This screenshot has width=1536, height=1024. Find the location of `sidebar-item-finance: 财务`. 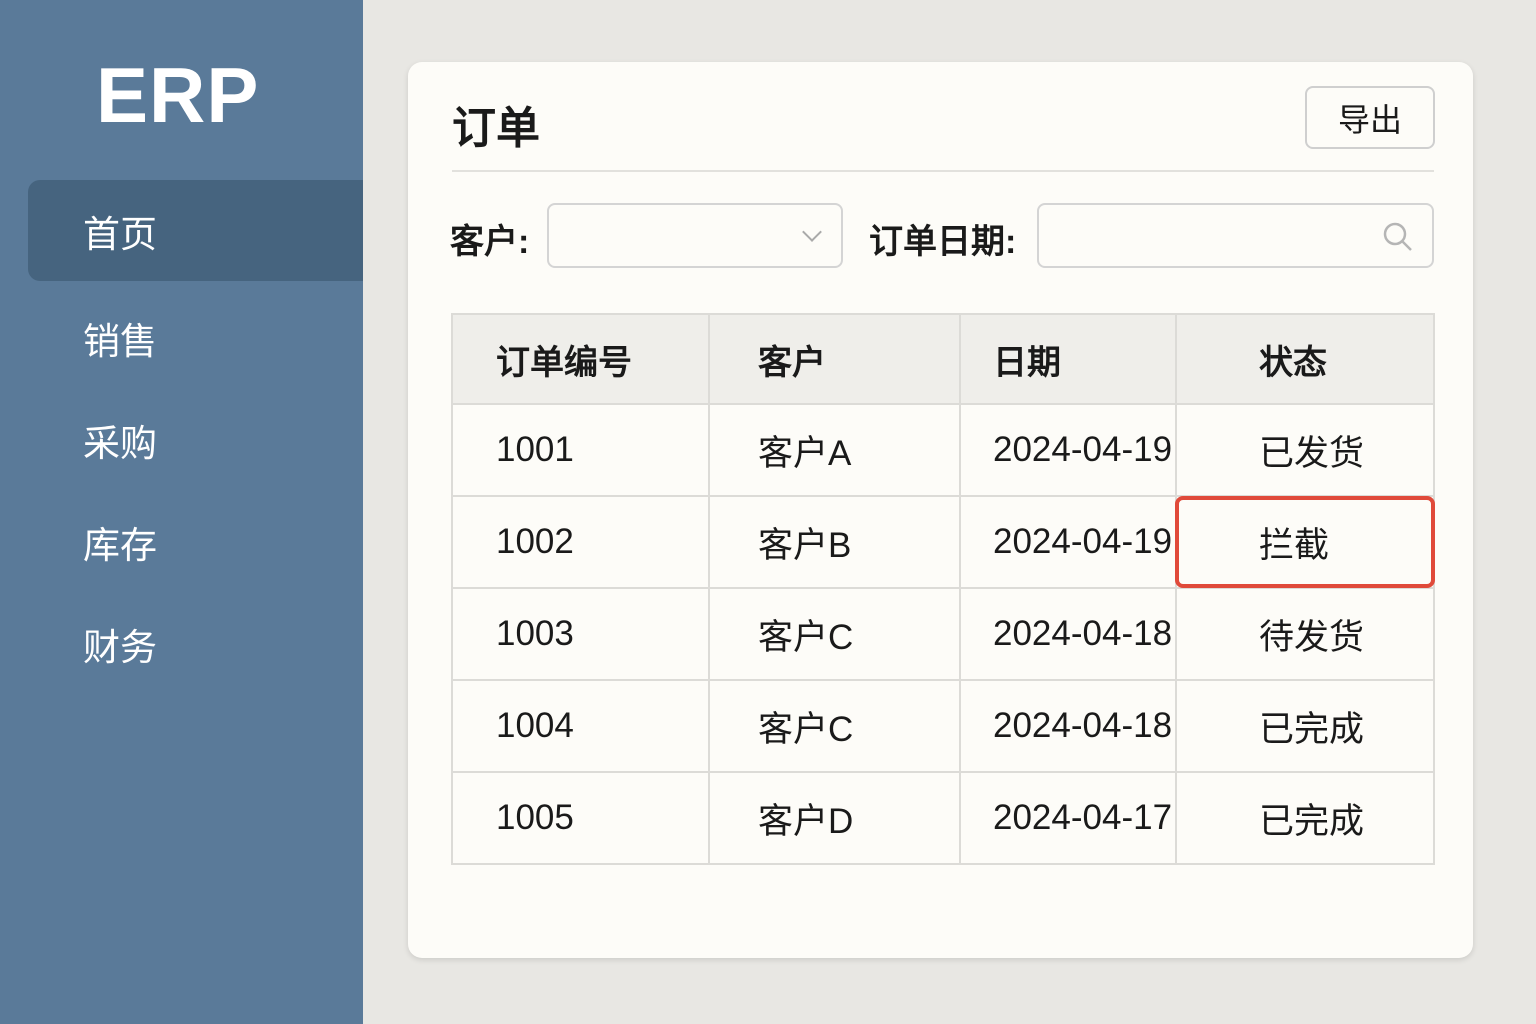

sidebar-item-finance: 财务 is located at coordinates (195, 643).